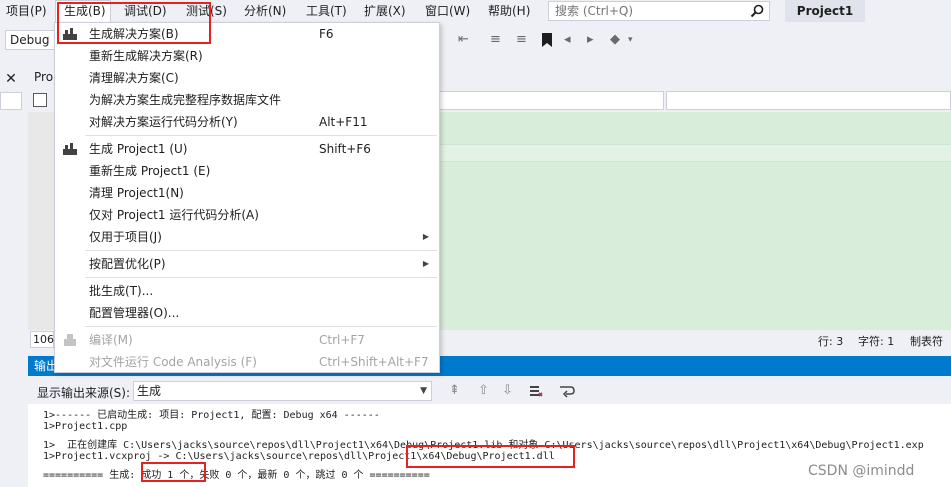 The height and width of the screenshot is (487, 951). Describe the element at coordinates (265, 11) in the screenshot. I see `menu-analyze: 分析(N)` at that location.